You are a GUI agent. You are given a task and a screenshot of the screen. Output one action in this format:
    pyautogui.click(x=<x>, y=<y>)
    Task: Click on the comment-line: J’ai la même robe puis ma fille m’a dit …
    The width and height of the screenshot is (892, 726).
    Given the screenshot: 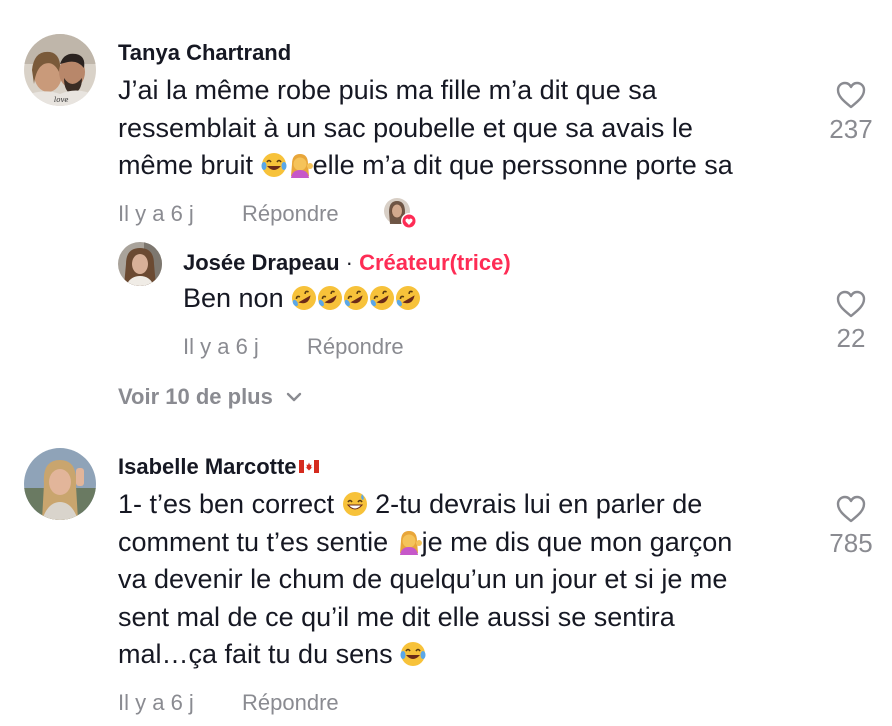 What is the action you would take?
    pyautogui.click(x=387, y=90)
    